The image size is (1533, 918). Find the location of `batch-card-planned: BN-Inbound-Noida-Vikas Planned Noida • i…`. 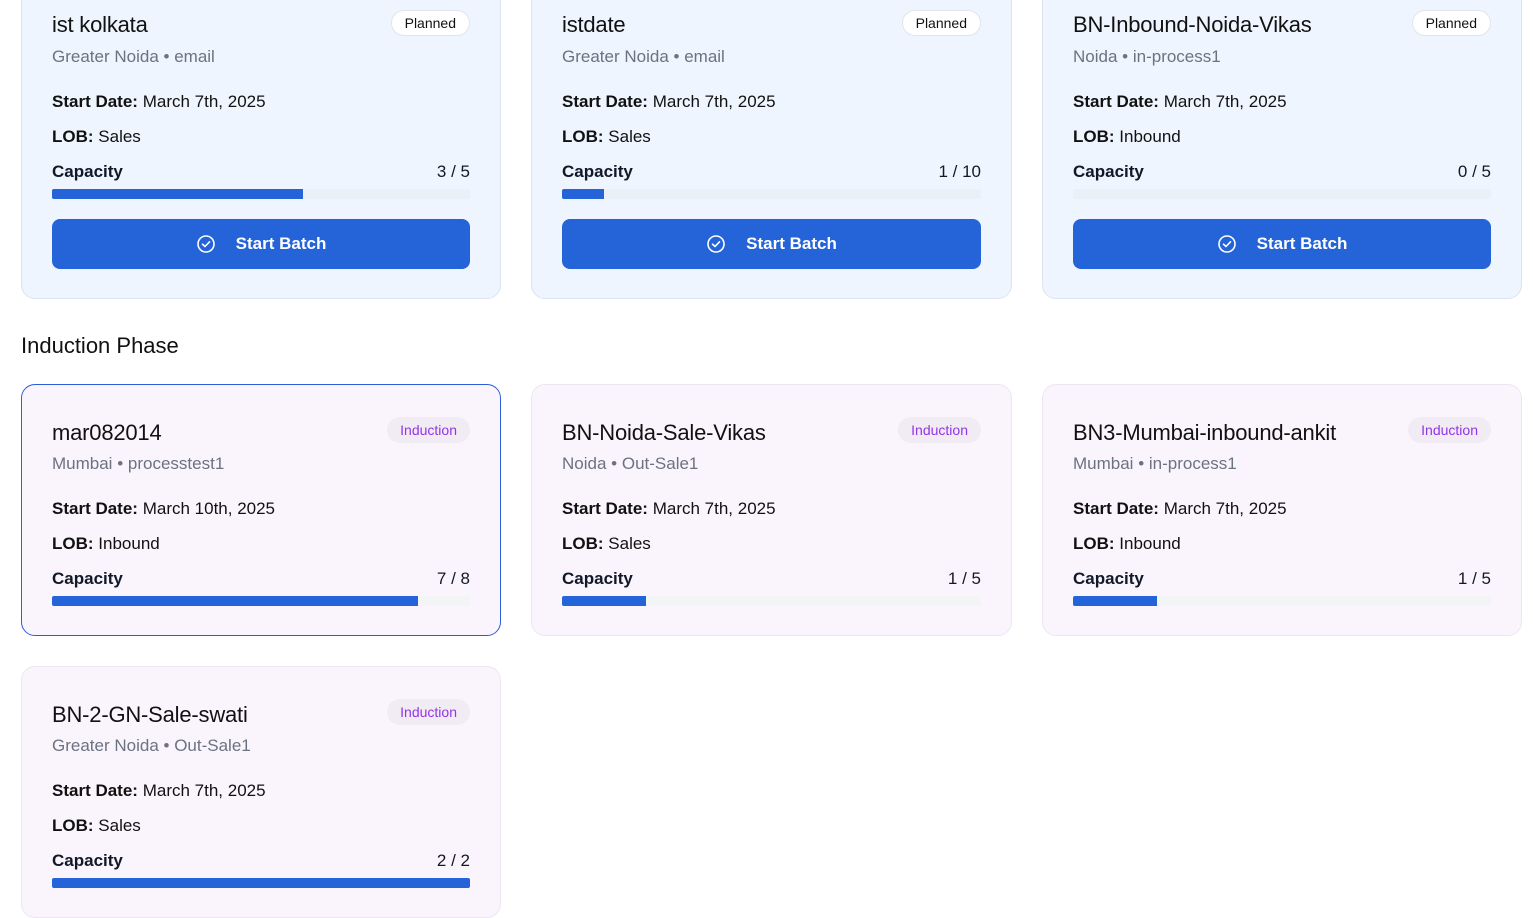

batch-card-planned: BN-Inbound-Noida-Vikas Planned Noida • i… is located at coordinates (1282, 149).